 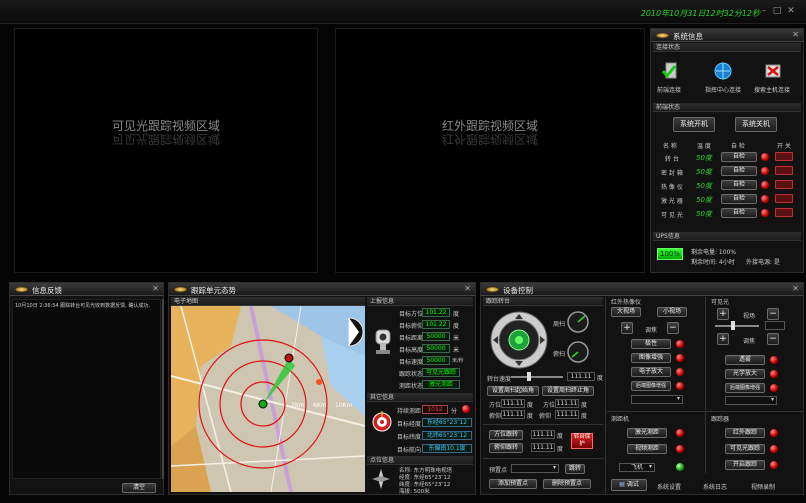 I want to click on zoom-plus-button: +, so click(x=723, y=314).